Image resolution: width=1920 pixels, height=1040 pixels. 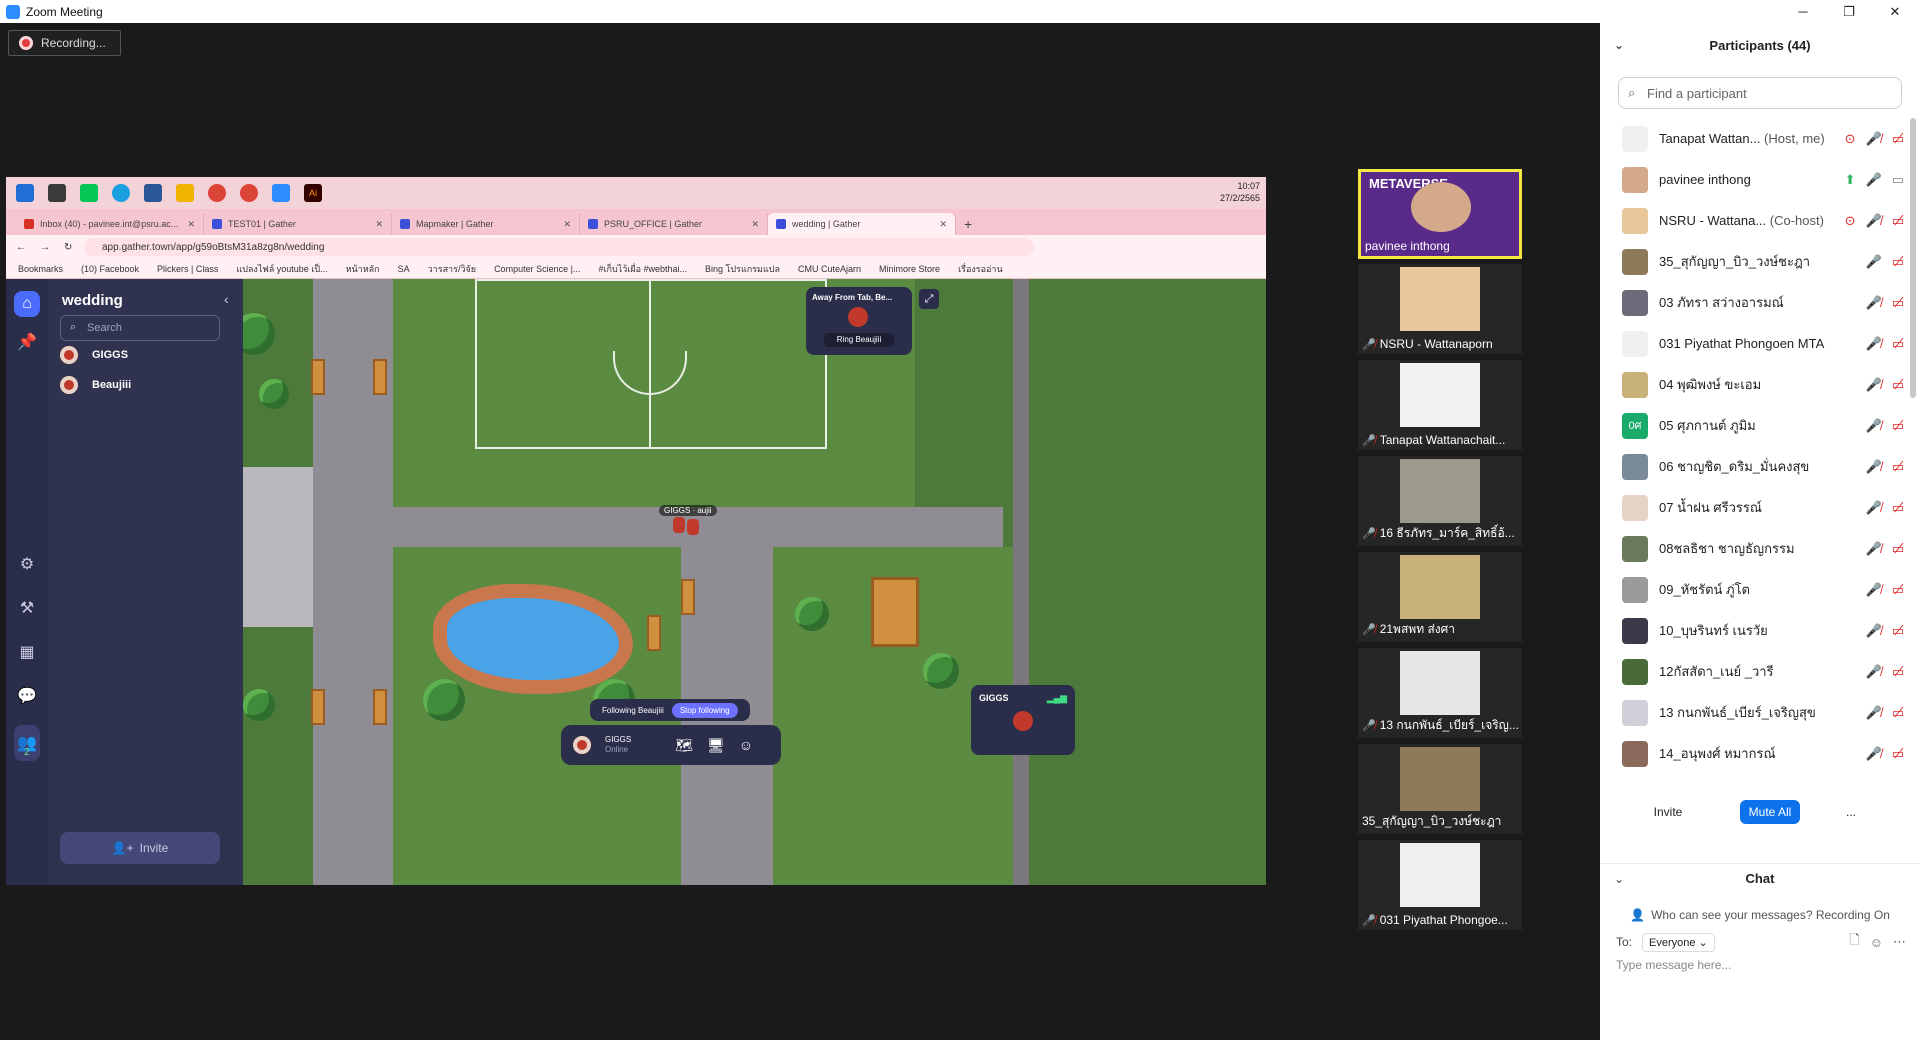 What do you see at coordinates (929, 299) in the screenshot?
I see `expand-icon: ⤢` at bounding box center [929, 299].